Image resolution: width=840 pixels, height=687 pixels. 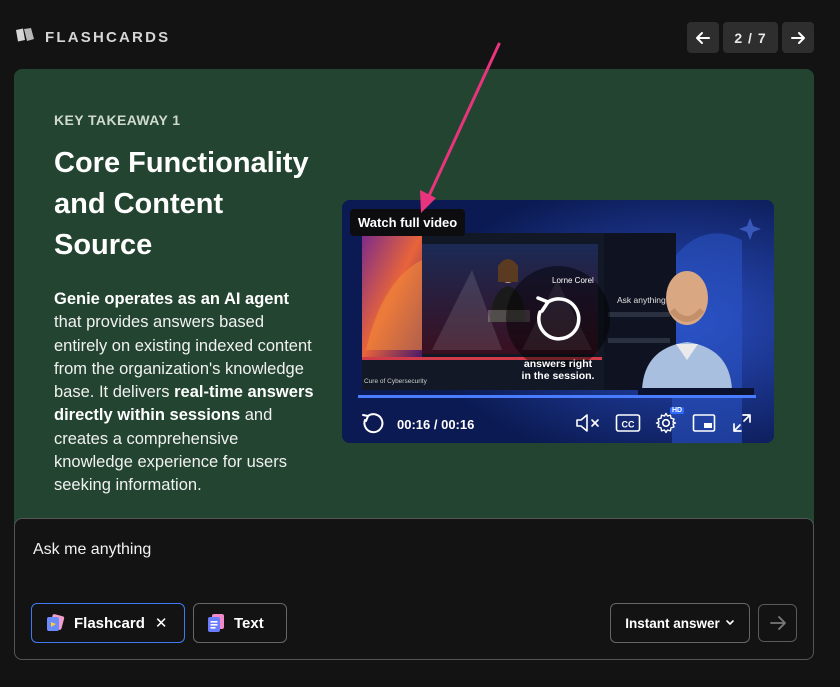 I want to click on video-time: 00:16 / 00:16, so click(x=436, y=424).